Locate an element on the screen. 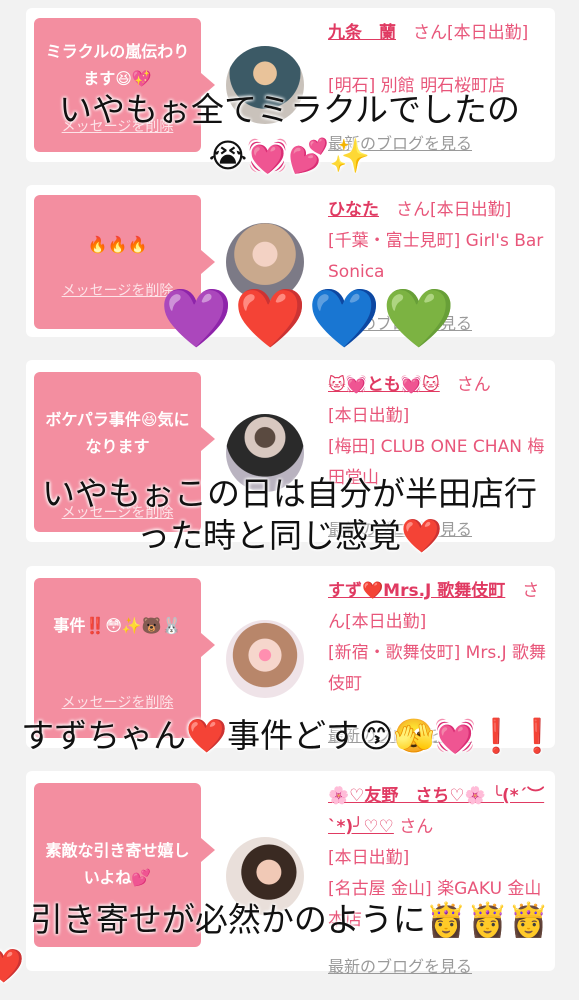 This screenshot has width=579, height=1000. message-text: 🔥🔥🔥 is located at coordinates (117, 244).